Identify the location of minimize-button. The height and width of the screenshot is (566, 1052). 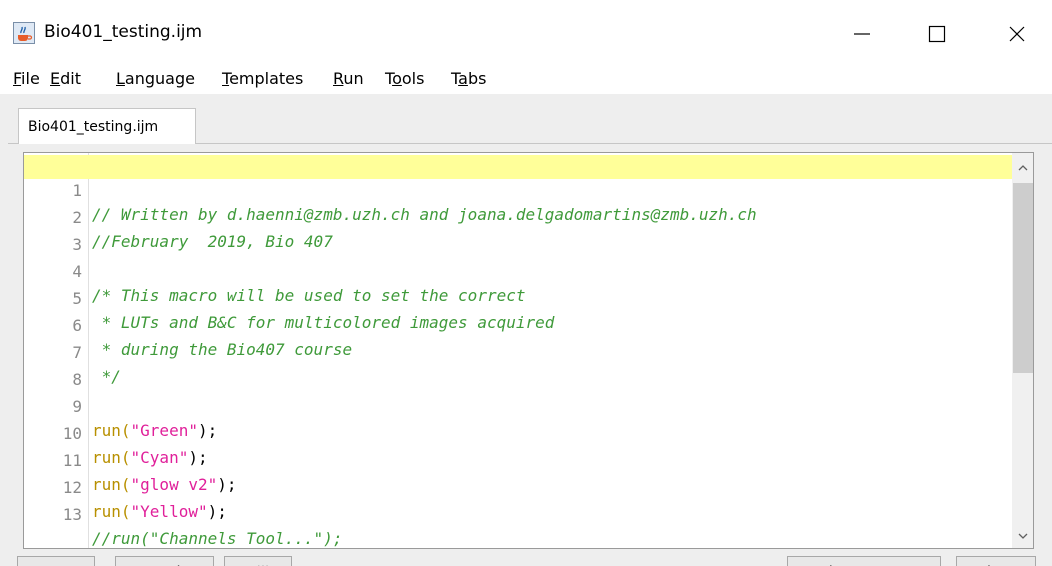
(862, 34).